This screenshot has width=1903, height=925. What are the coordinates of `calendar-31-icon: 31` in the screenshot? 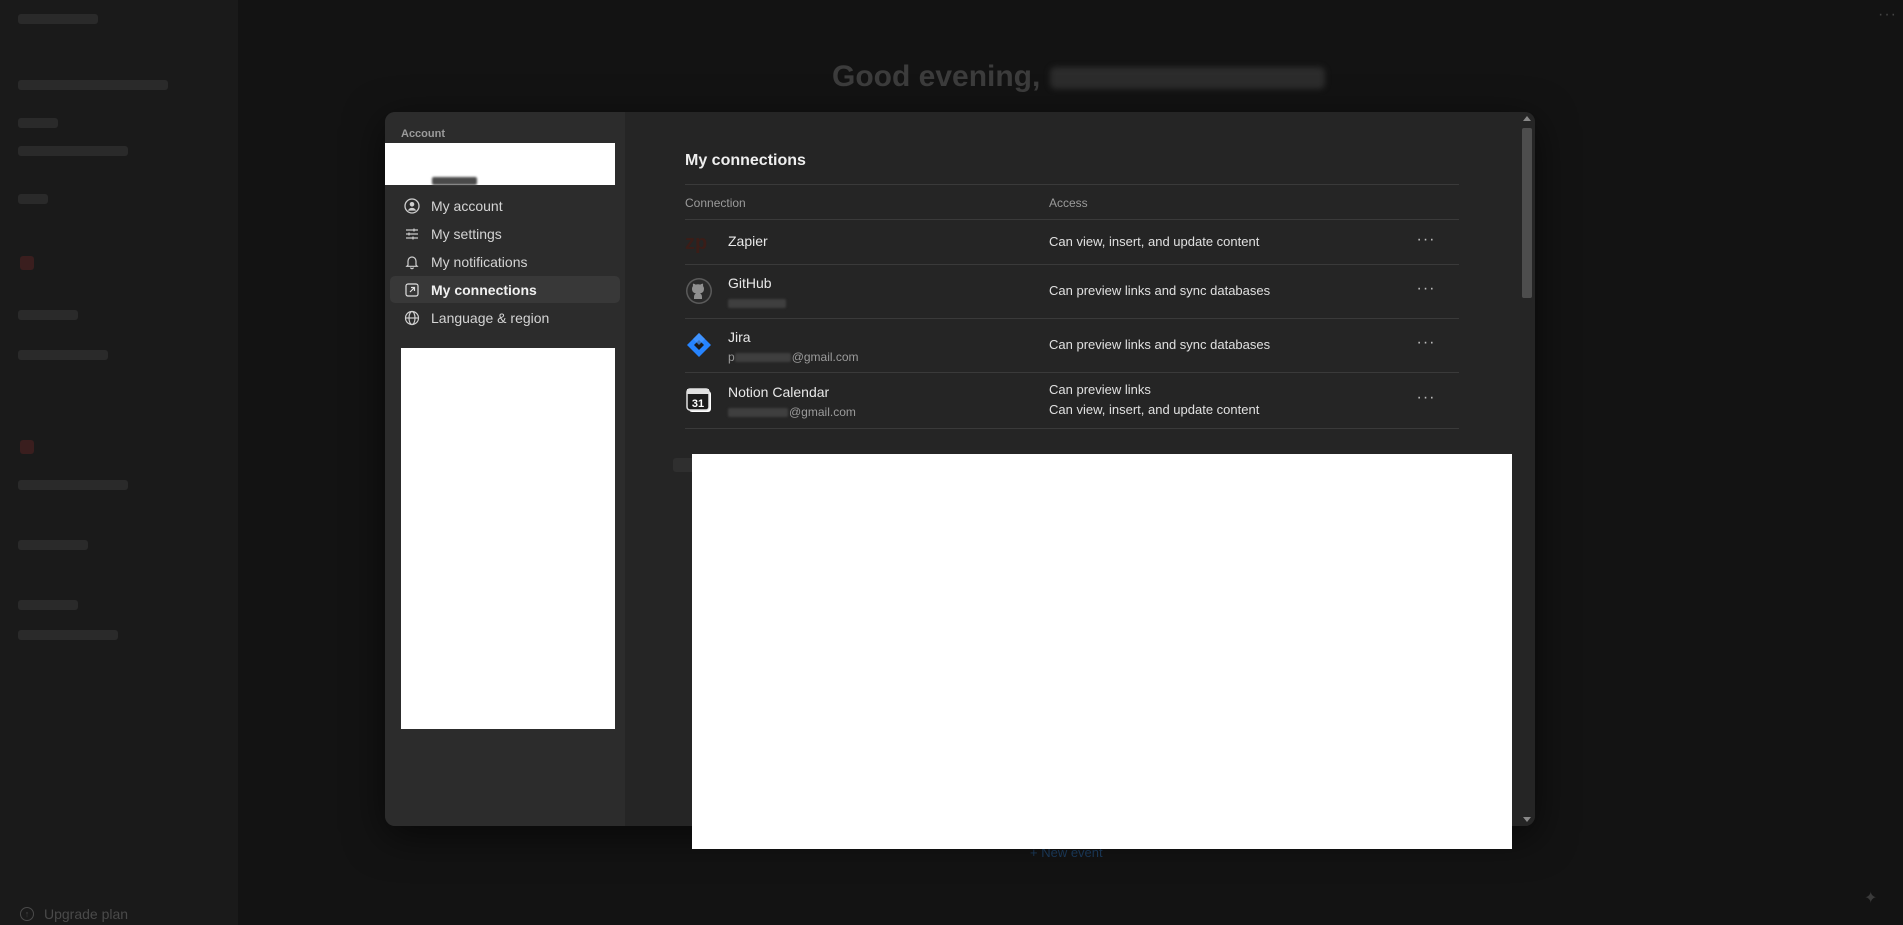 It's located at (699, 400).